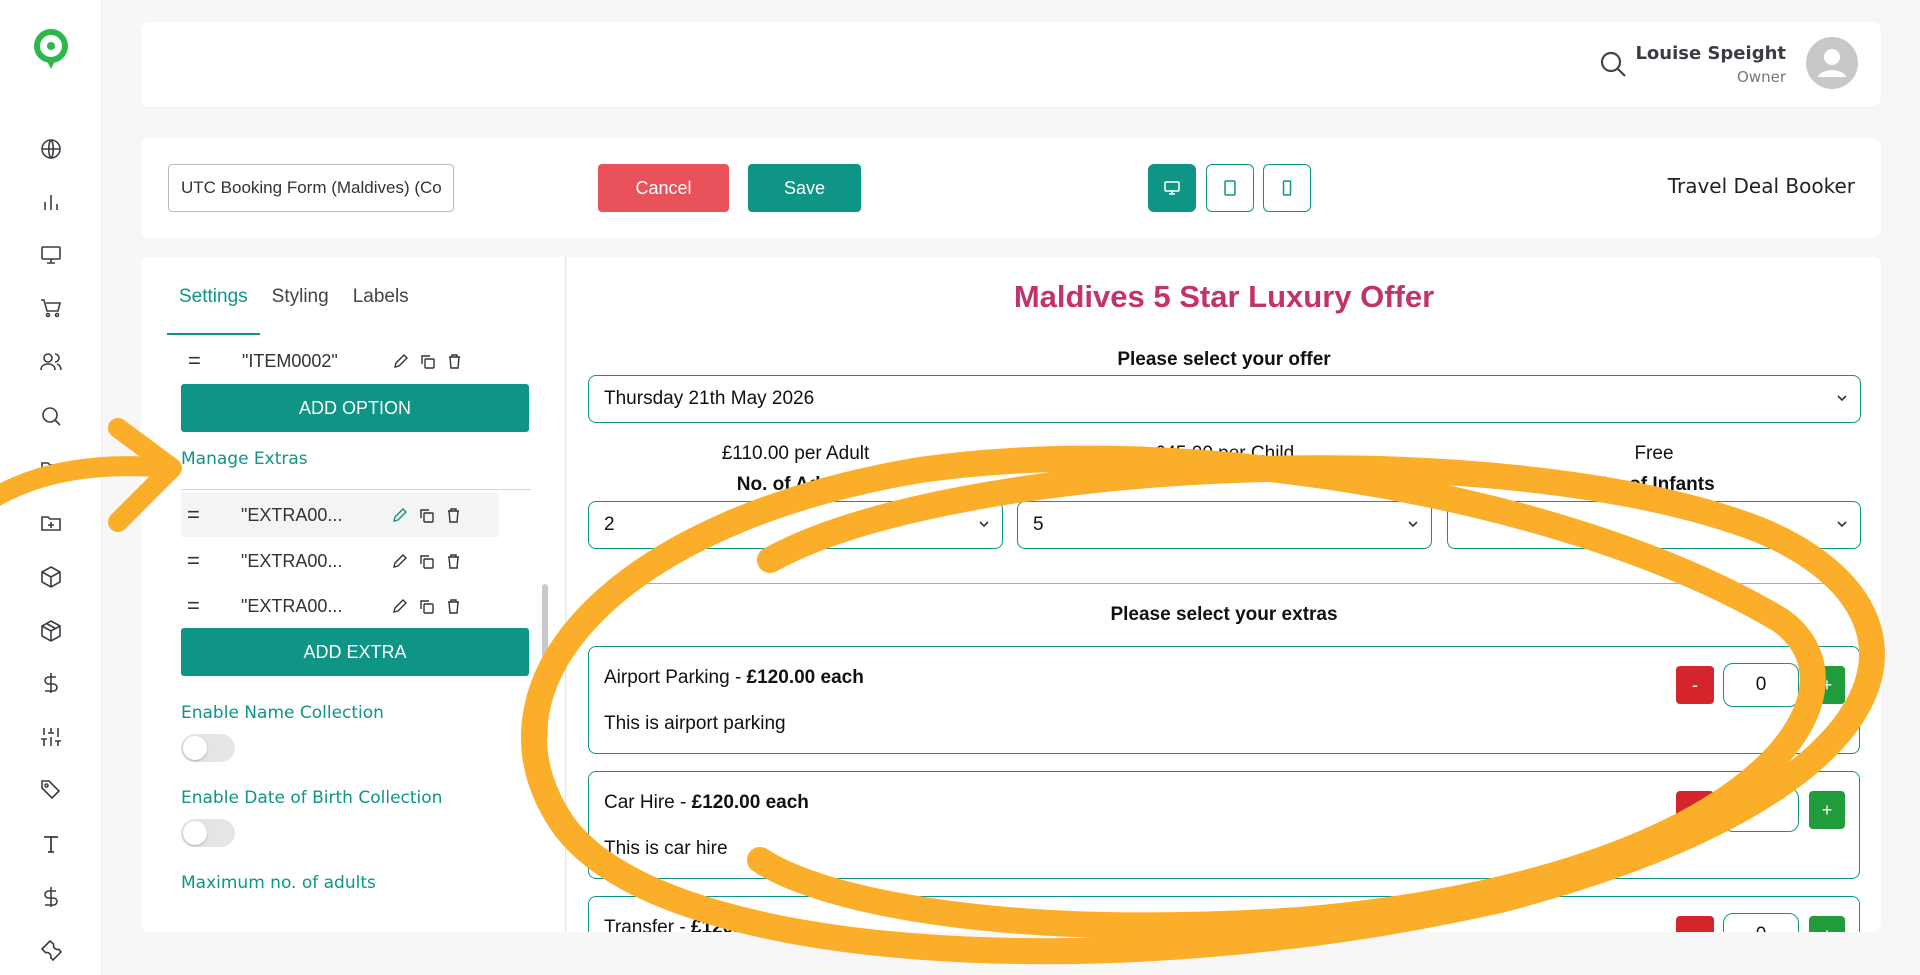 The image size is (1920, 975). I want to click on dollar-icon, so click(51, 683).